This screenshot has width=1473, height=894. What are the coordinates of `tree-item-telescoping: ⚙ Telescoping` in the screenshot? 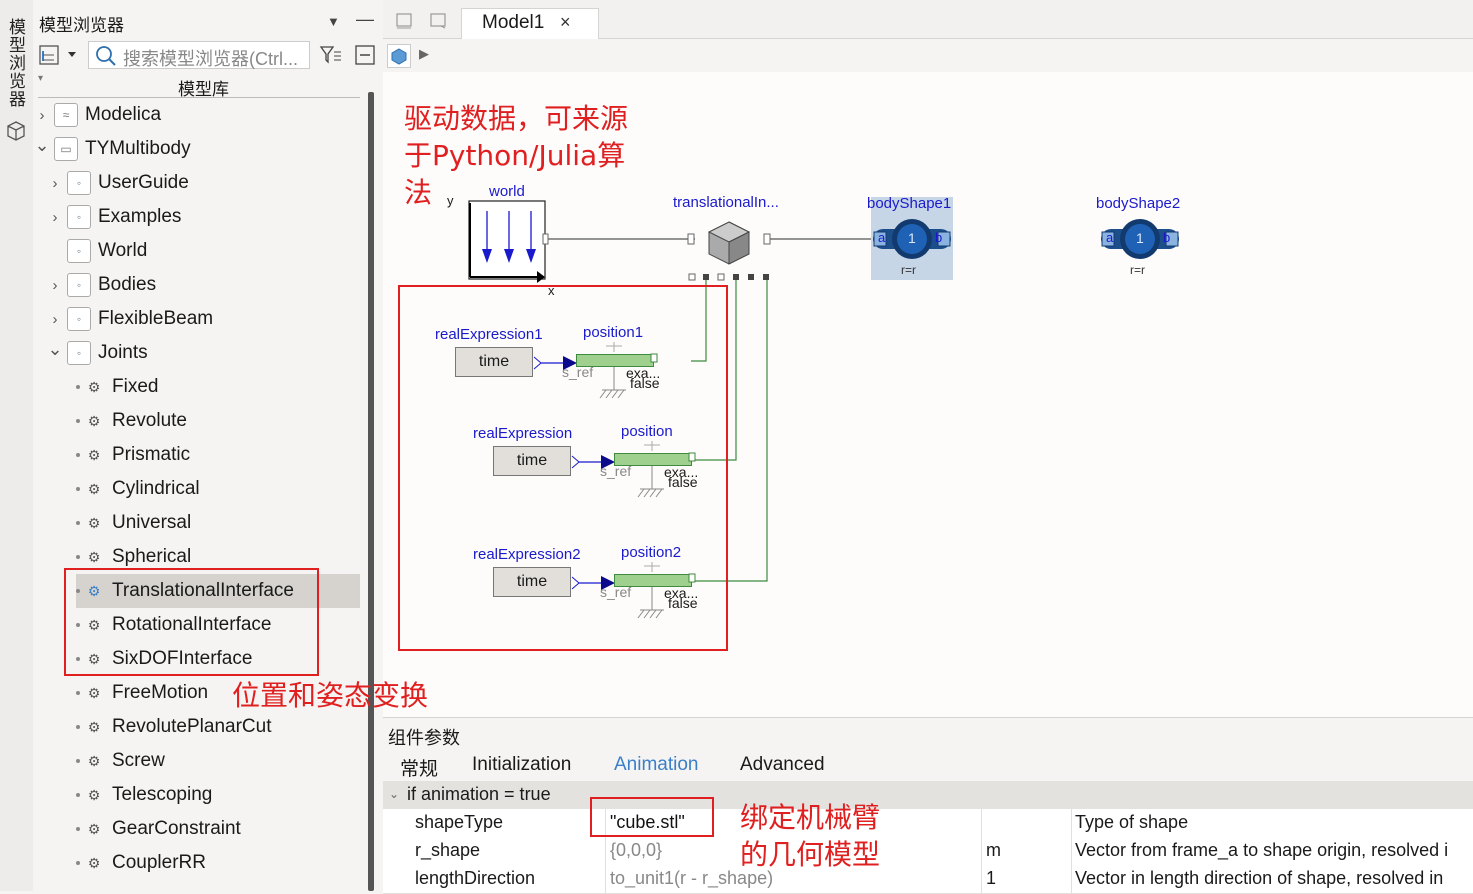 It's located at (144, 795).